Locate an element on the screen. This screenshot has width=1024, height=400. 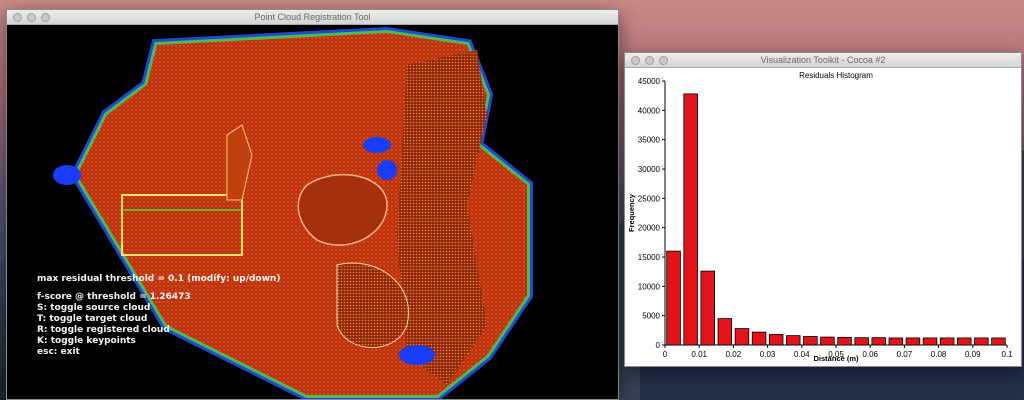
y-tick-label: 45000 is located at coordinates (649, 81).